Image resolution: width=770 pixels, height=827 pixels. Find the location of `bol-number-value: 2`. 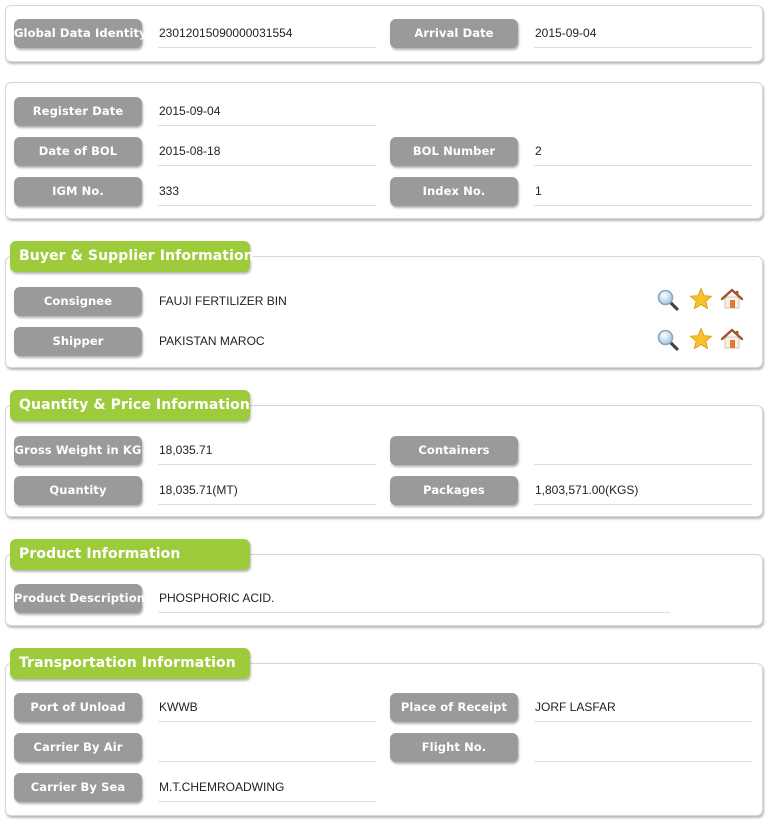

bol-number-value: 2 is located at coordinates (643, 154).